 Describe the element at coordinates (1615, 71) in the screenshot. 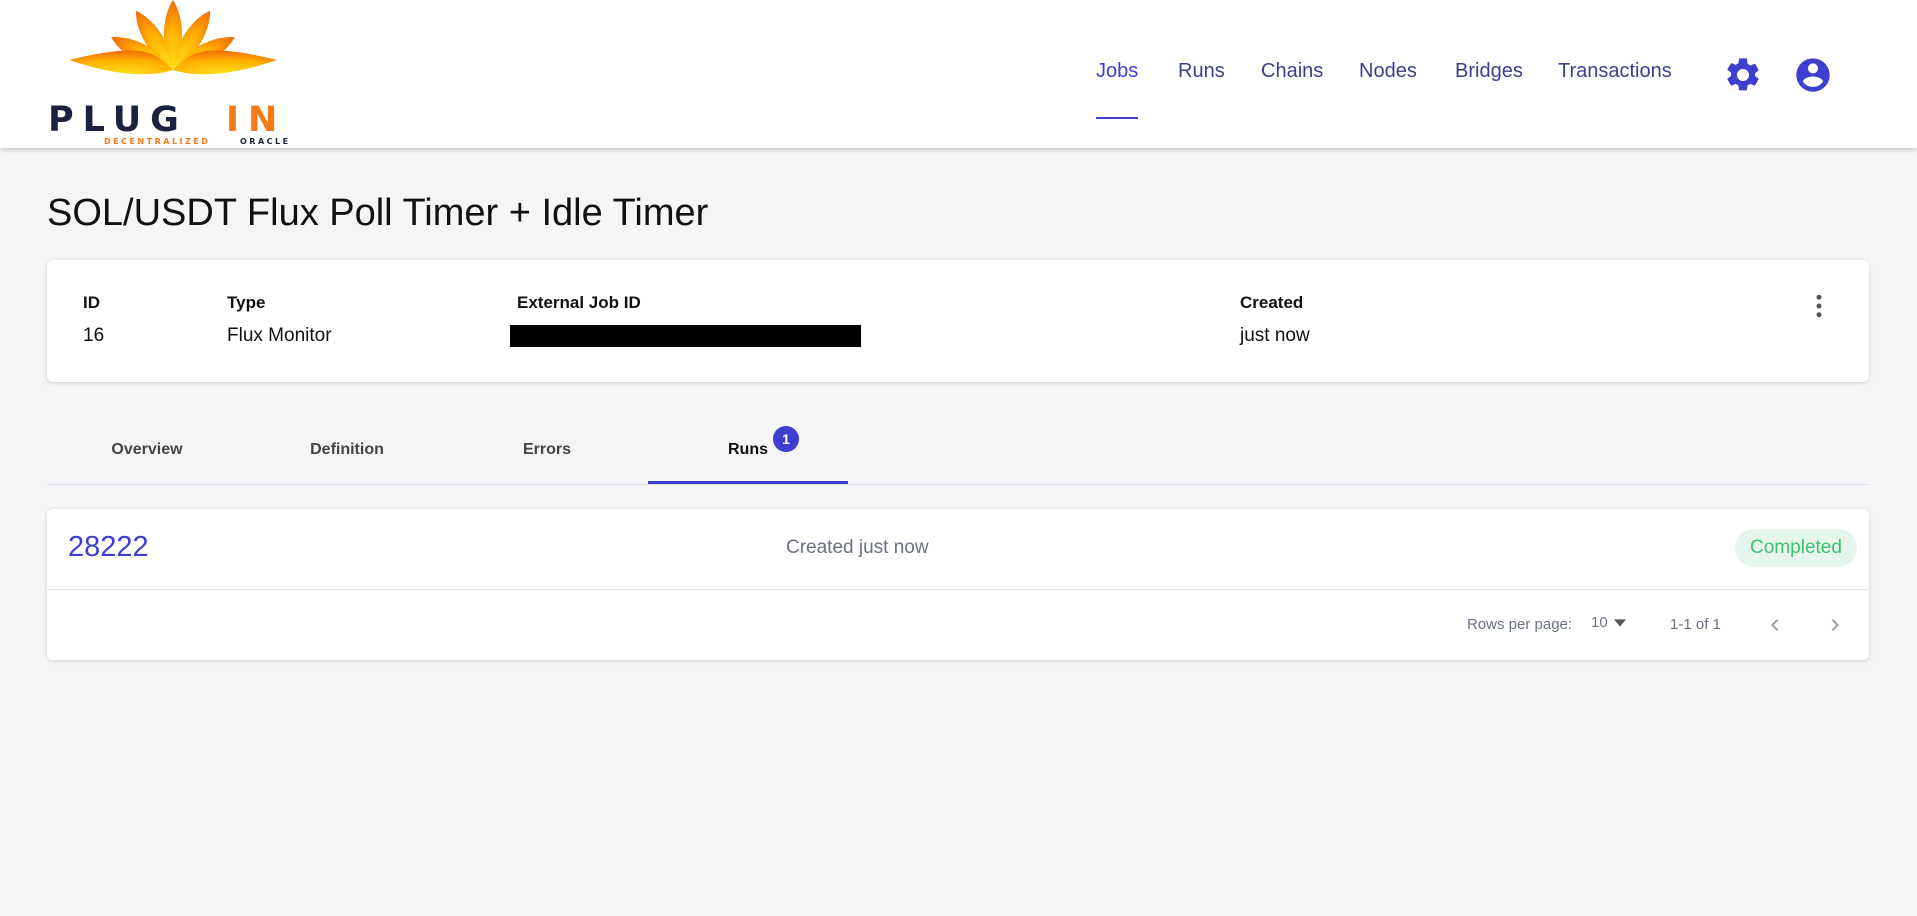

I see `nav-transactions: Transactions` at that location.